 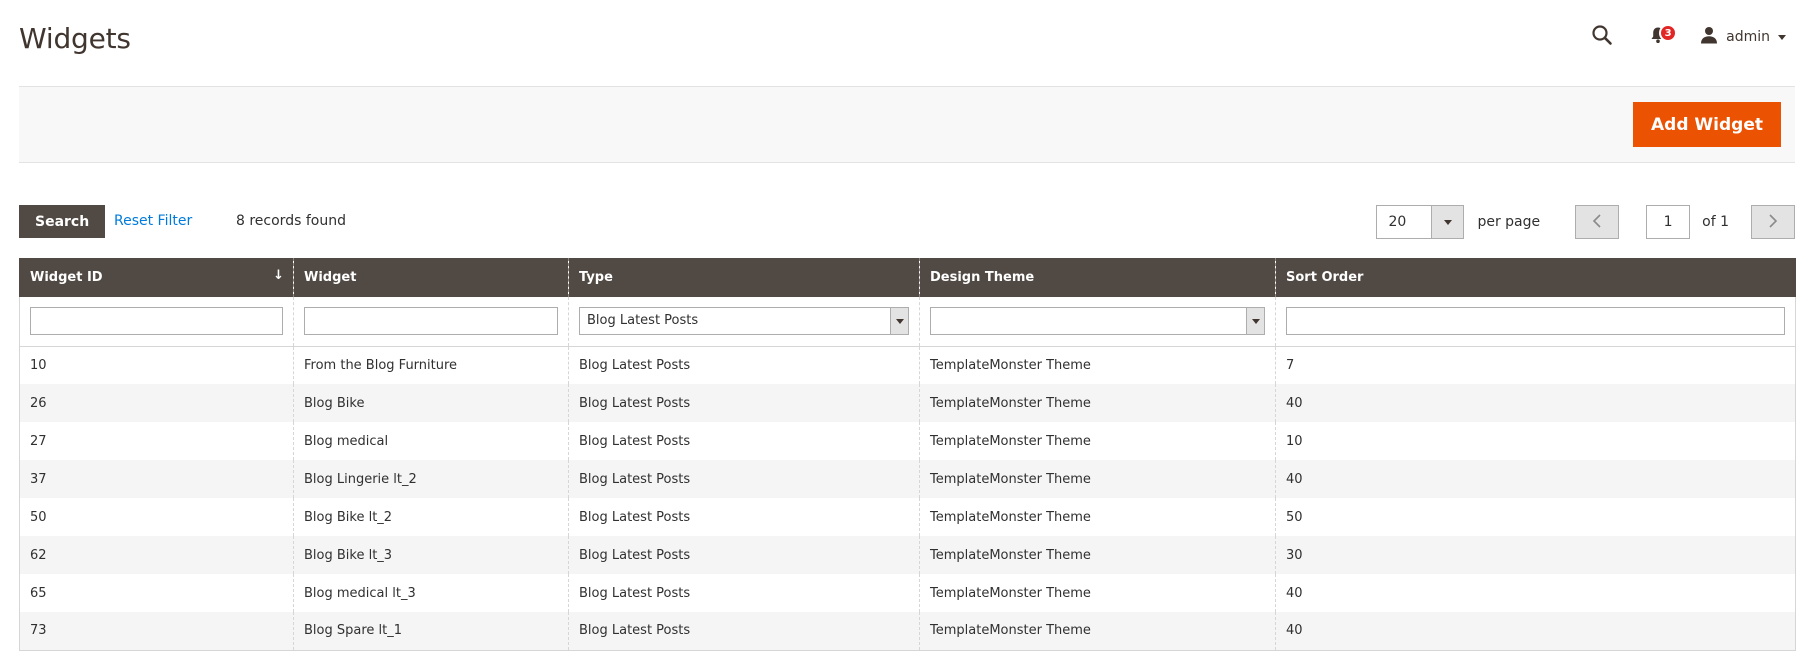 I want to click on column-header-sort-order: Sort Order, so click(x=1535, y=277).